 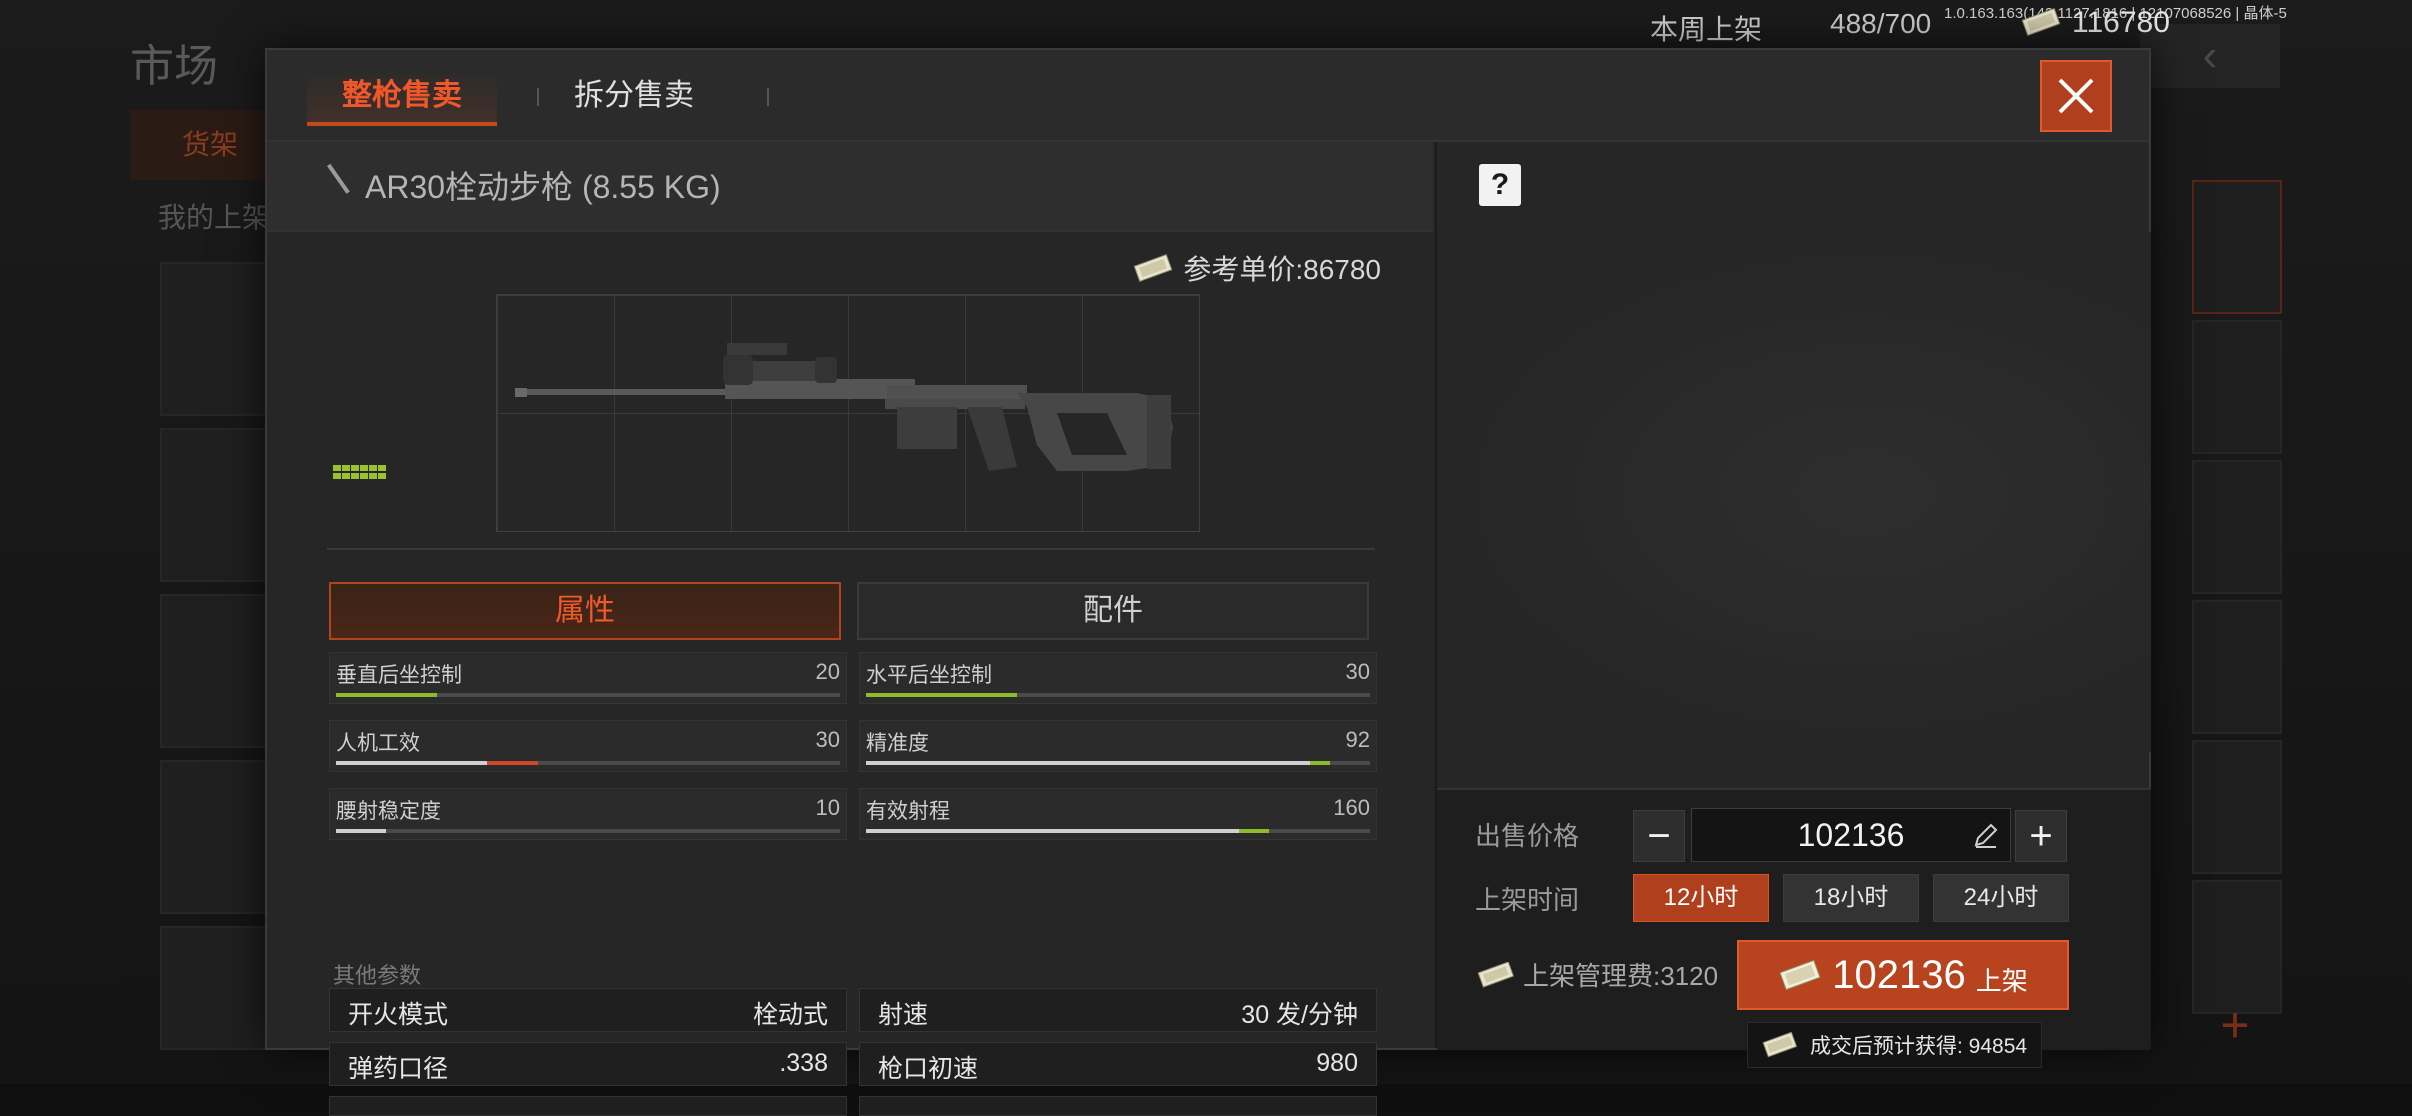 I want to click on stat-label: 水平后坐控制, so click(x=929, y=675).